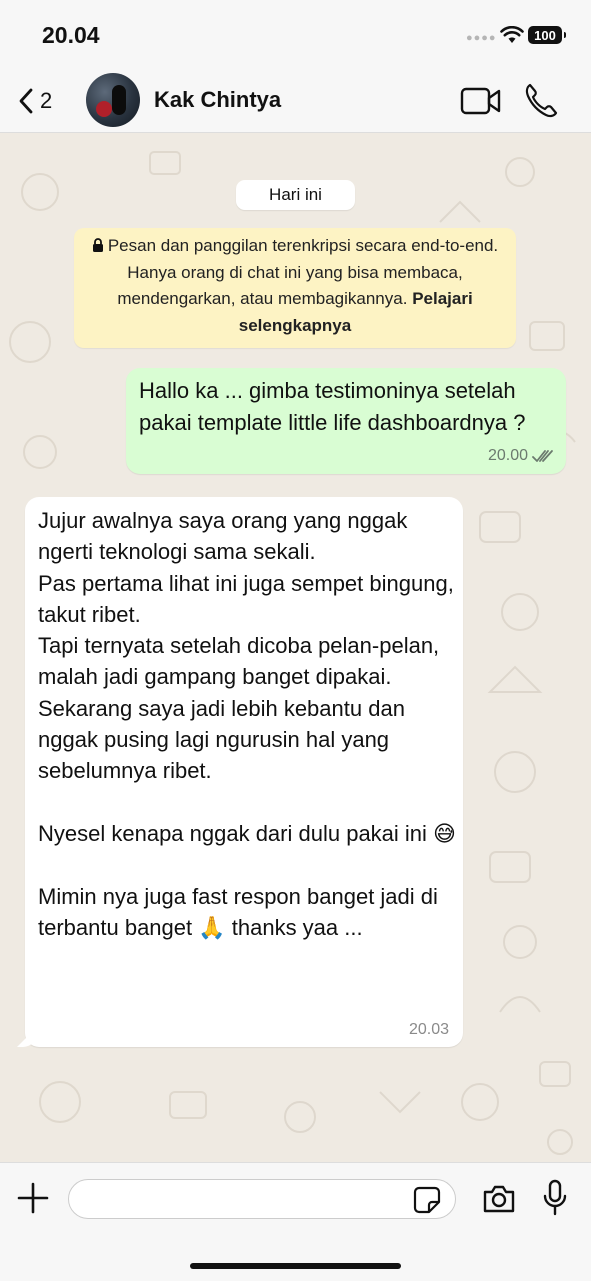 The width and height of the screenshot is (591, 1281). Describe the element at coordinates (295, 1266) in the screenshot. I see `home-indicator` at that location.